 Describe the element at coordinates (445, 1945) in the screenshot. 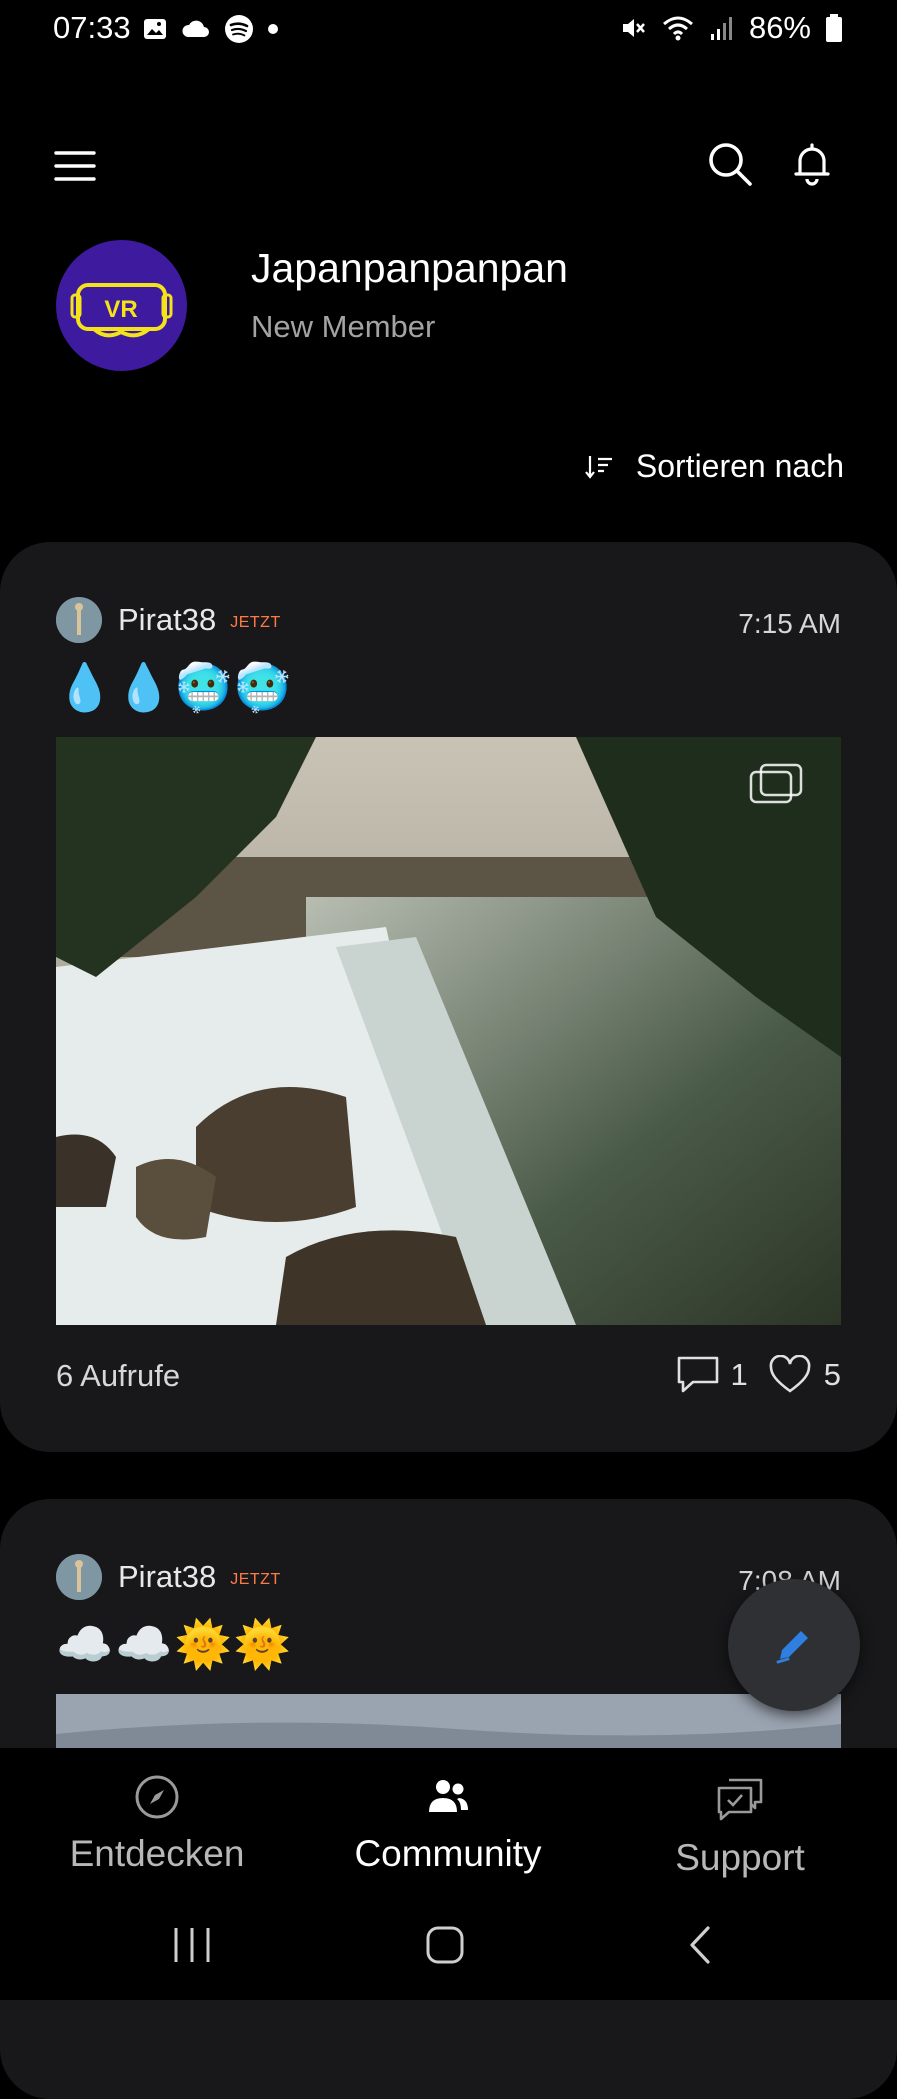

I see `home-icon` at that location.